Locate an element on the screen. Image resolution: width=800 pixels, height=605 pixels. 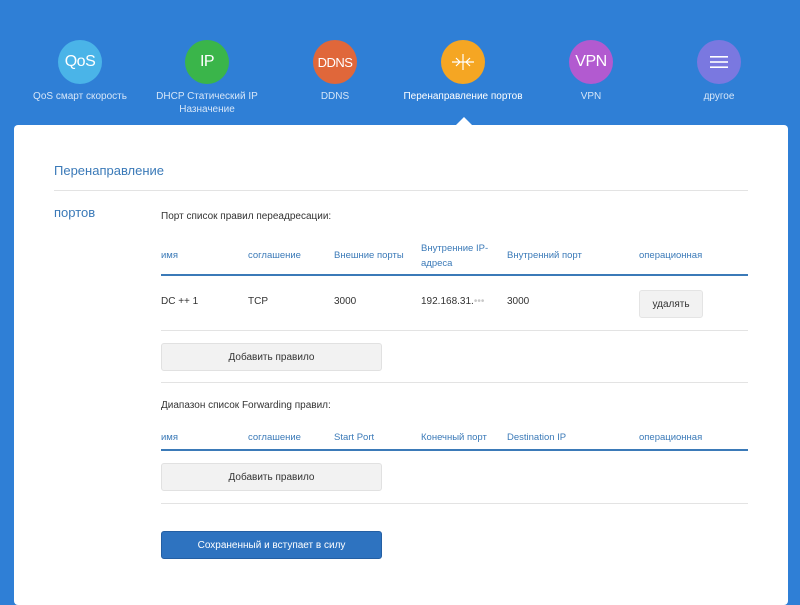
nav-item-other: другое is located at coordinates (719, 71).